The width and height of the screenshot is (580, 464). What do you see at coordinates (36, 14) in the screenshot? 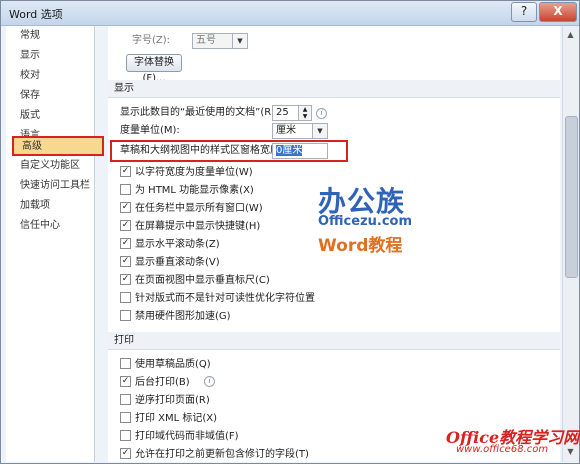
I see `dialog-title: Word 选项` at bounding box center [36, 14].